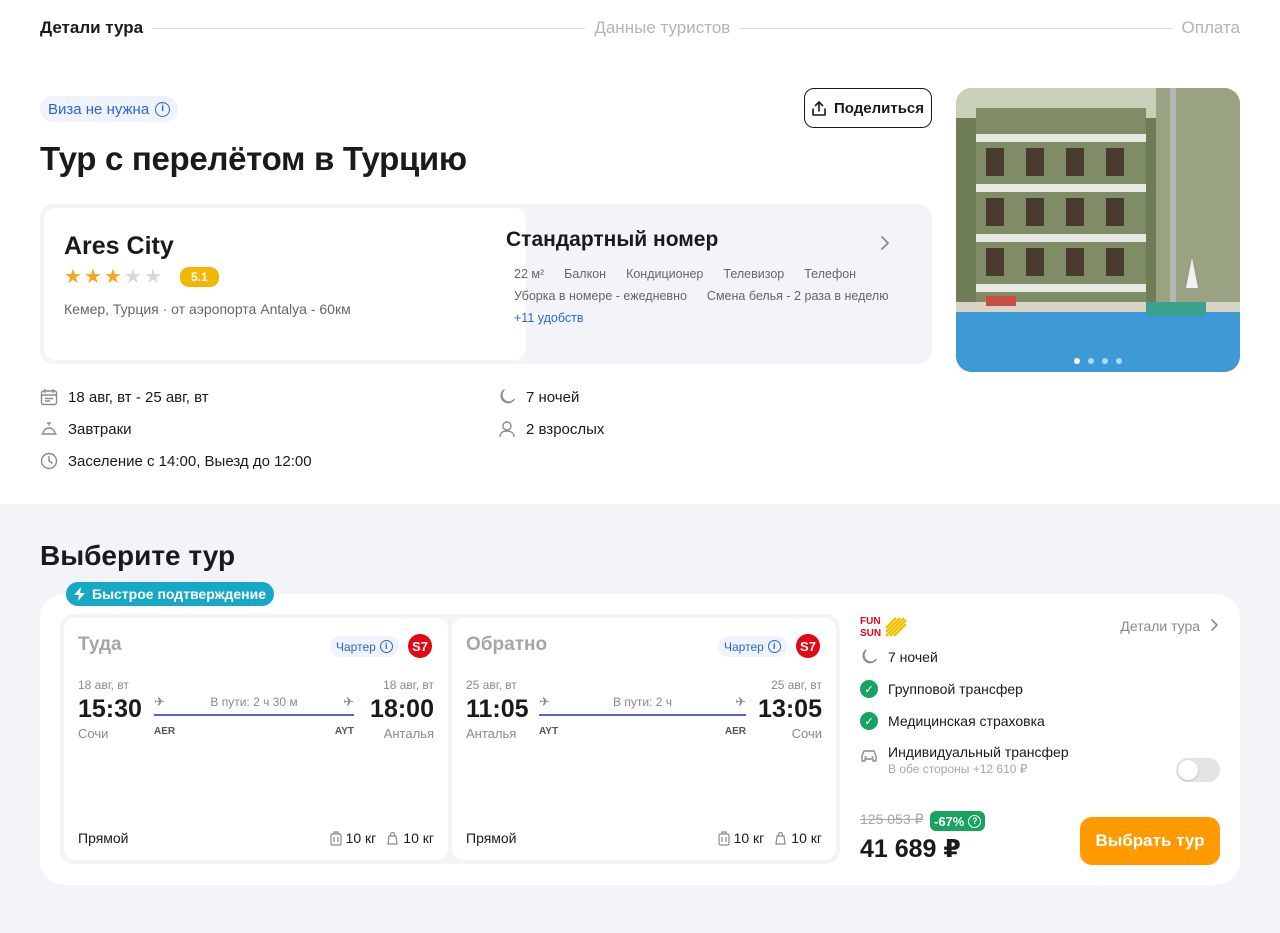 Image resolution: width=1280 pixels, height=933 pixels. I want to click on fact-dates: 18 авг, вт - 25 авг, вт, so click(124, 397).